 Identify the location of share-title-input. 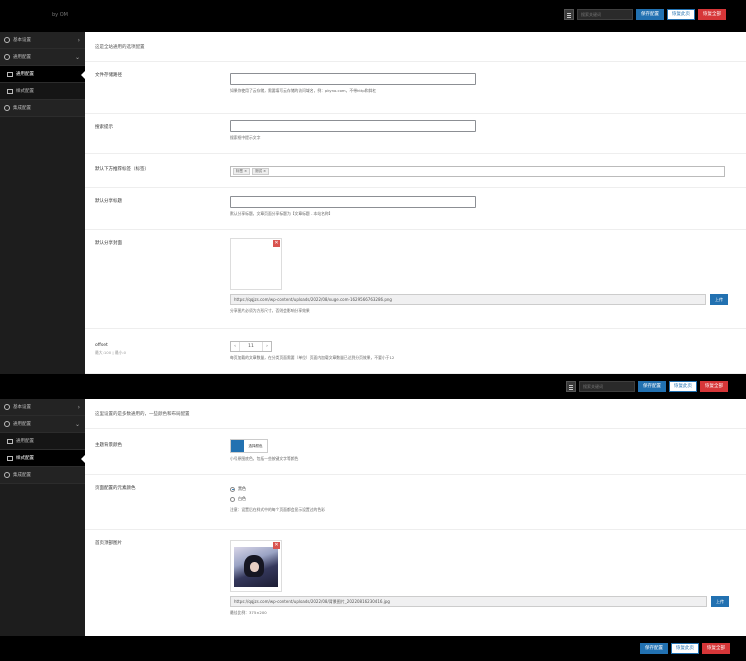
(353, 202).